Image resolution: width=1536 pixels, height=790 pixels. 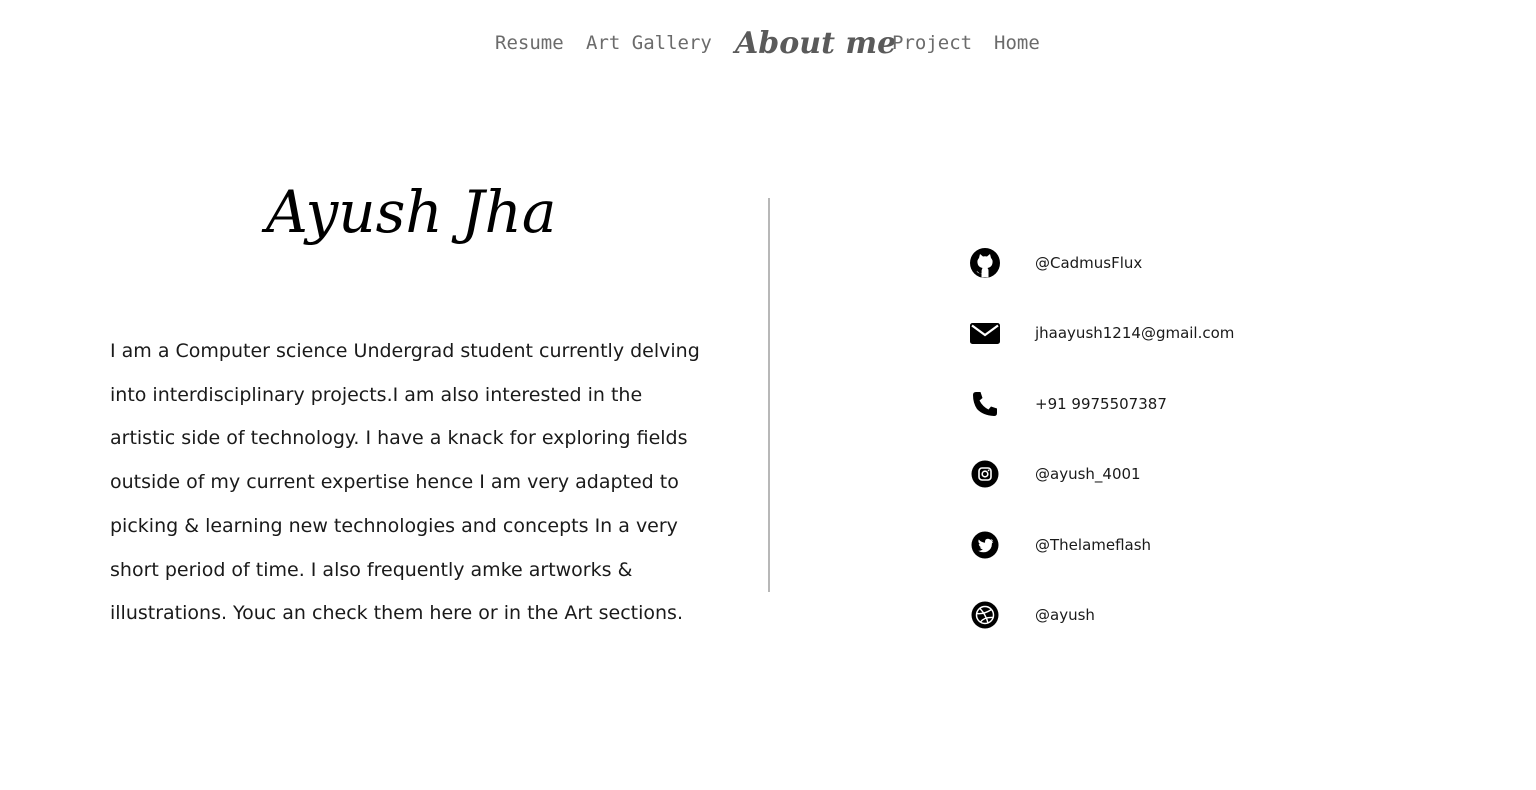 I want to click on nav-link-about-me: About me, so click(x=815, y=43).